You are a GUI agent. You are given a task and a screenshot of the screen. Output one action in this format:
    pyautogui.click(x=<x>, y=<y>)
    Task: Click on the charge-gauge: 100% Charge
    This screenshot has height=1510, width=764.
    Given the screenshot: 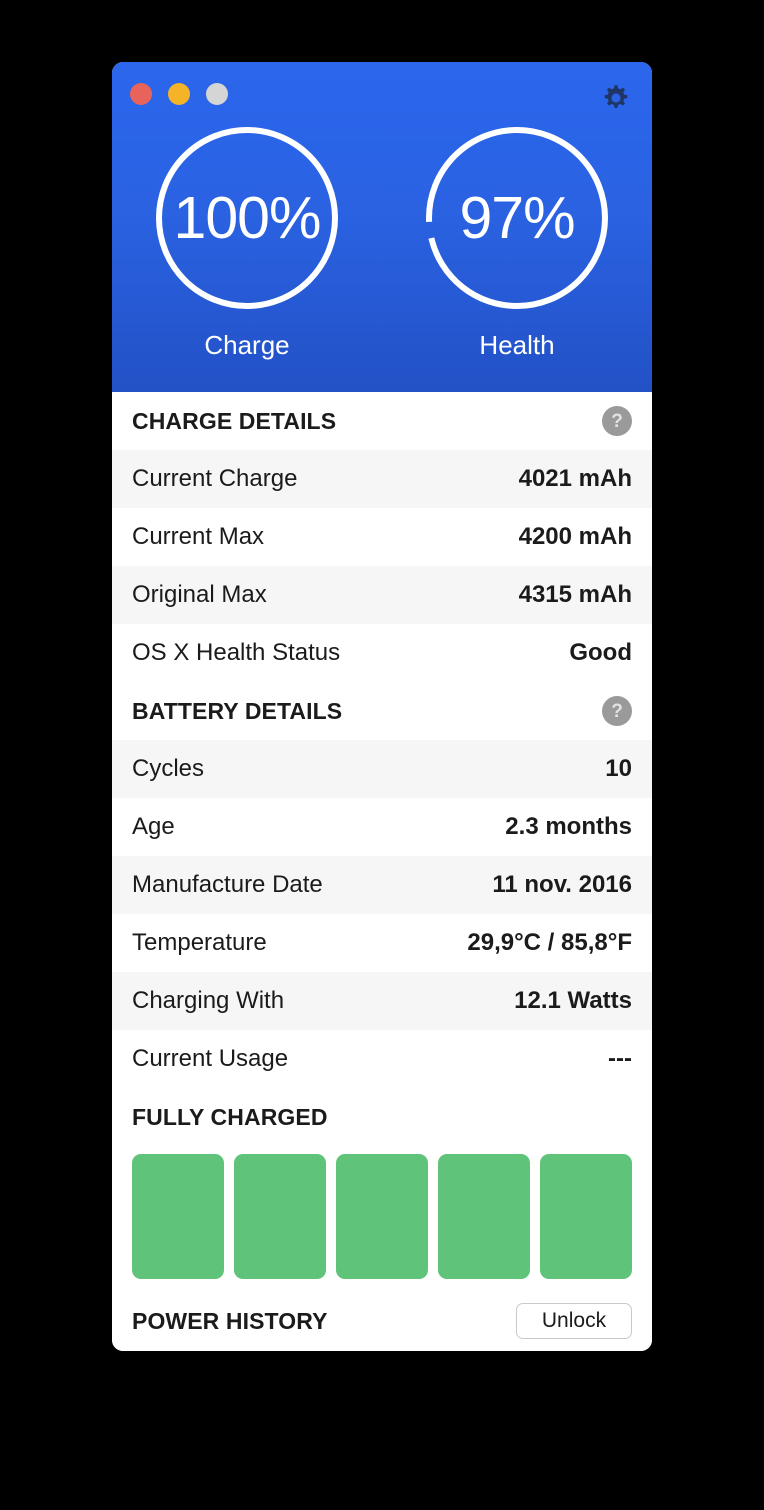 What is the action you would take?
    pyautogui.click(x=247, y=241)
    